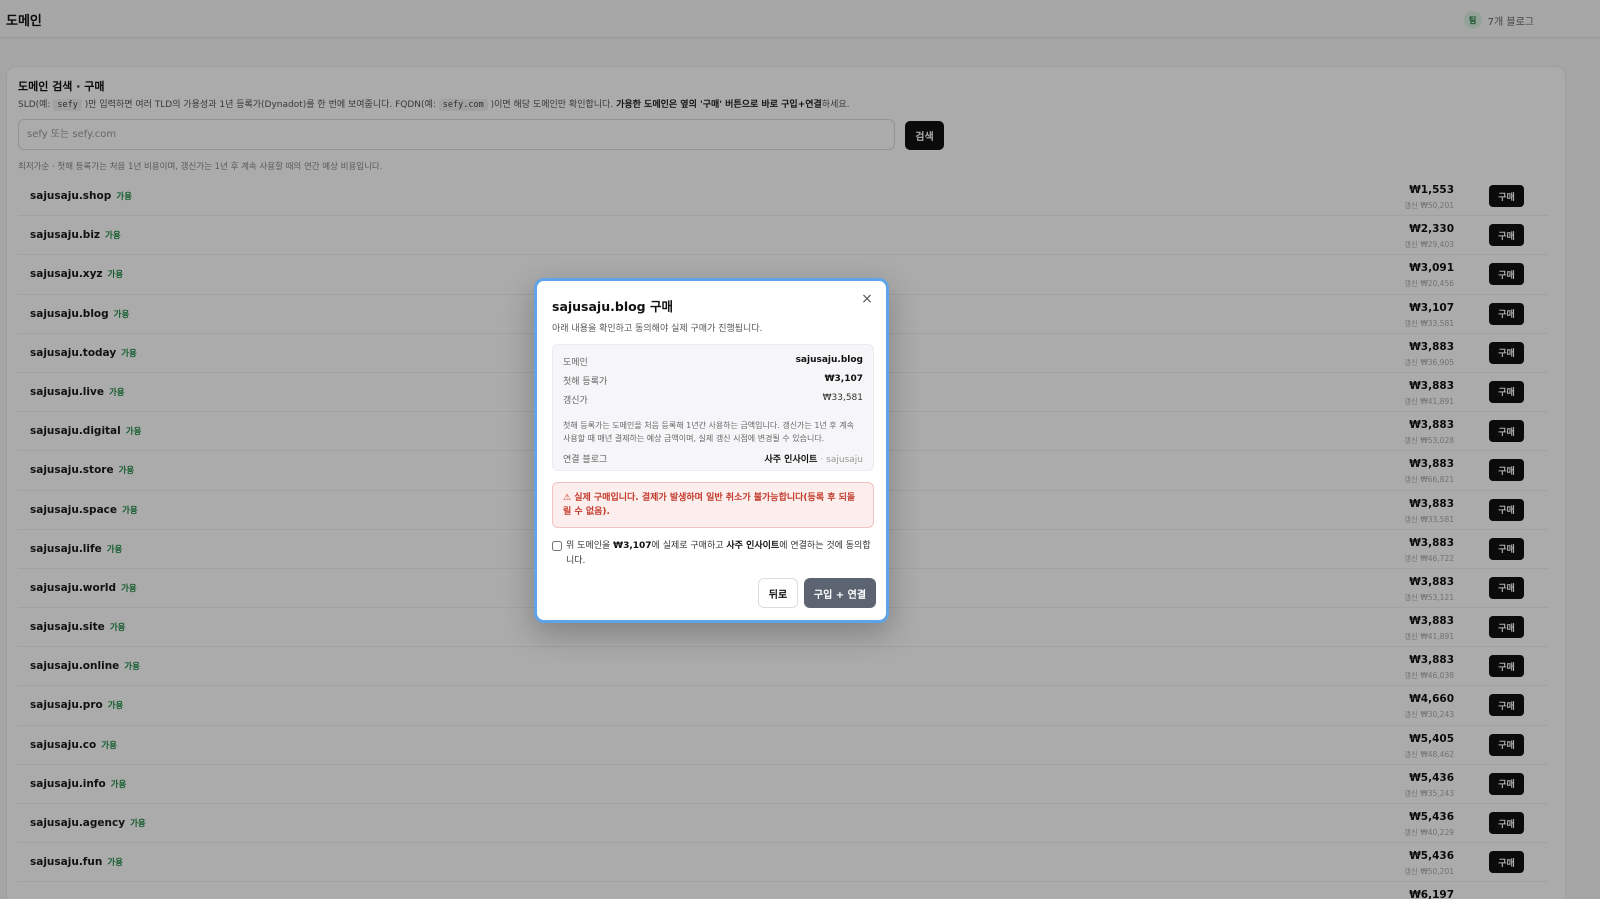  I want to click on linked-blog: 사주 인사이트 · sajusaju, so click(813, 458).